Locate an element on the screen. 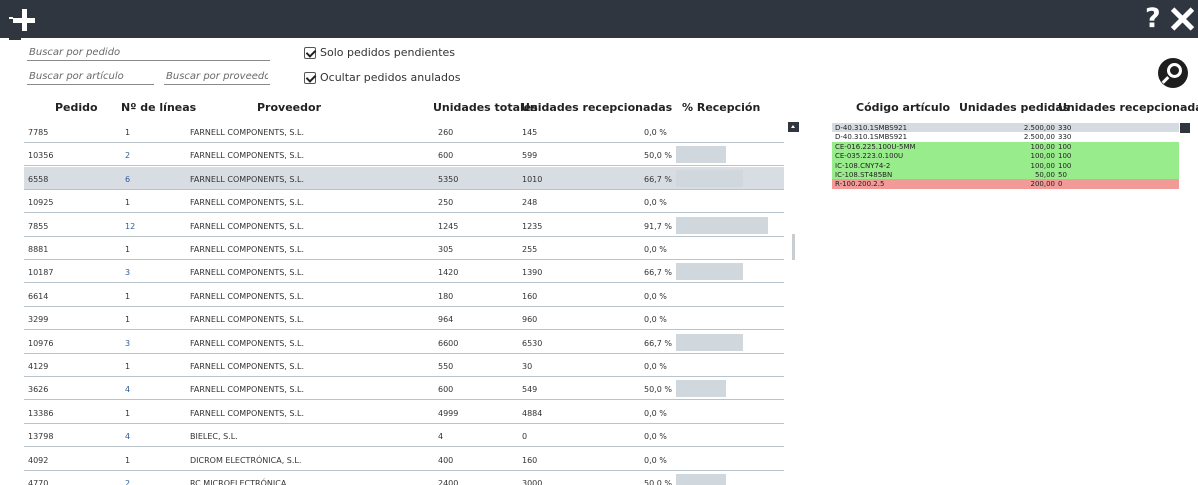 The height and width of the screenshot is (485, 1198). item-recepcionadas: 50 is located at coordinates (1062, 175).